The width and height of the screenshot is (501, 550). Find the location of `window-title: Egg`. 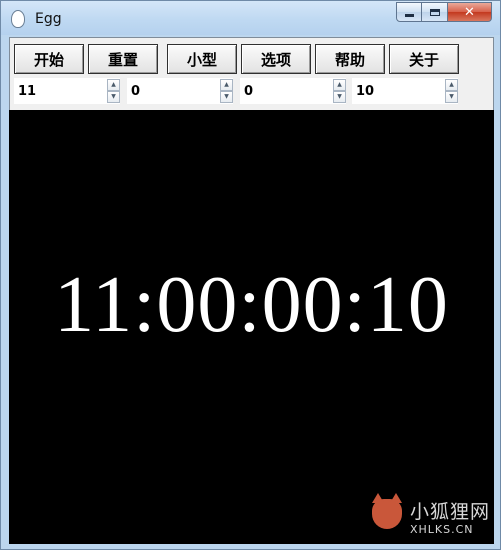

window-title: Egg is located at coordinates (48, 19).